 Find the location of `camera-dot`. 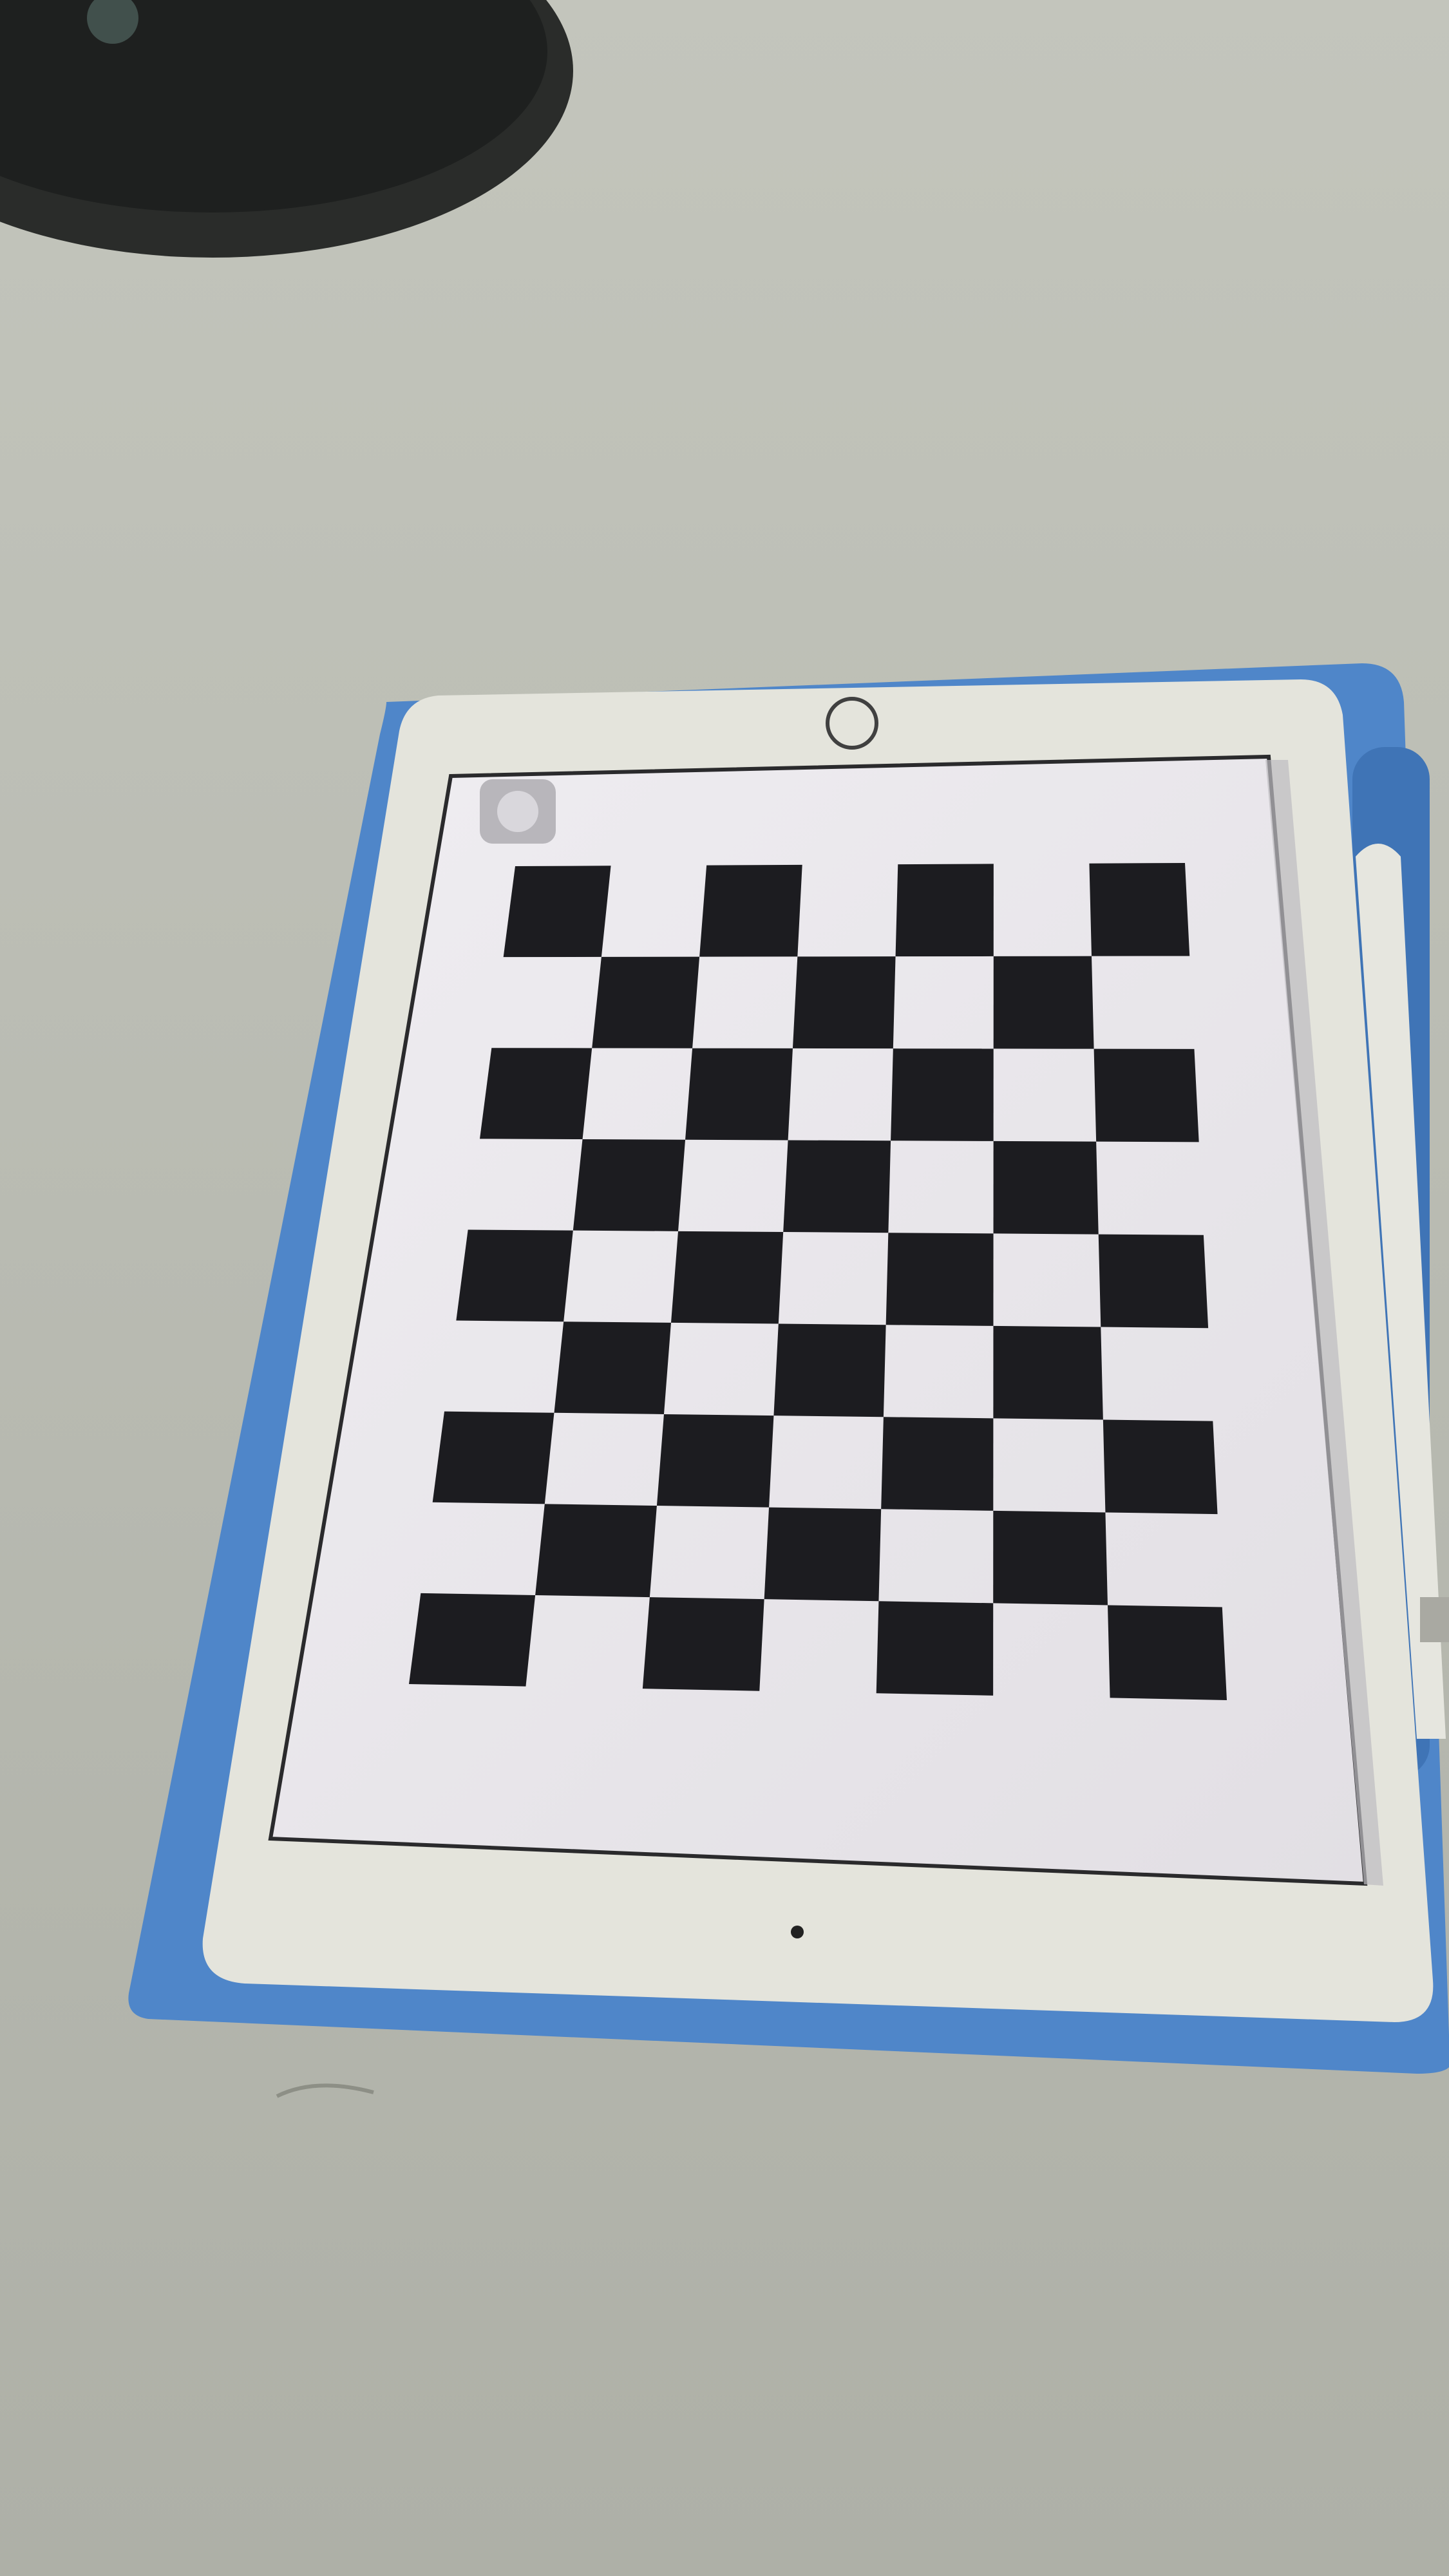

camera-dot is located at coordinates (797, 1932).